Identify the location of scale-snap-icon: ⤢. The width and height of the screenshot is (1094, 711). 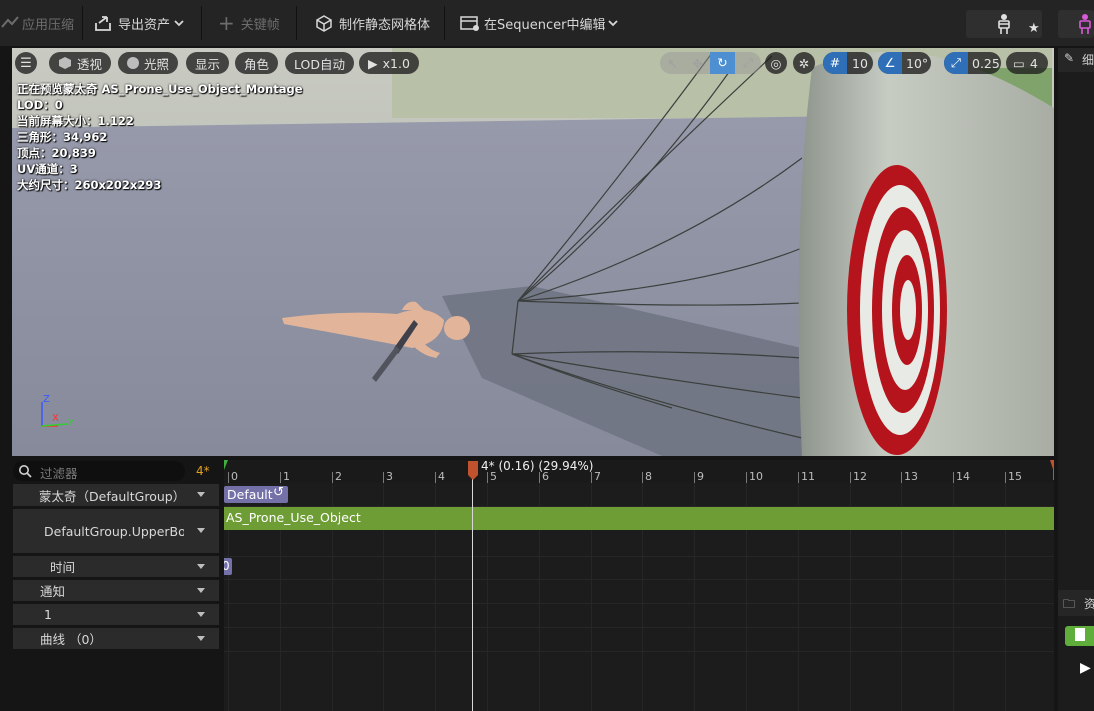
(956, 63).